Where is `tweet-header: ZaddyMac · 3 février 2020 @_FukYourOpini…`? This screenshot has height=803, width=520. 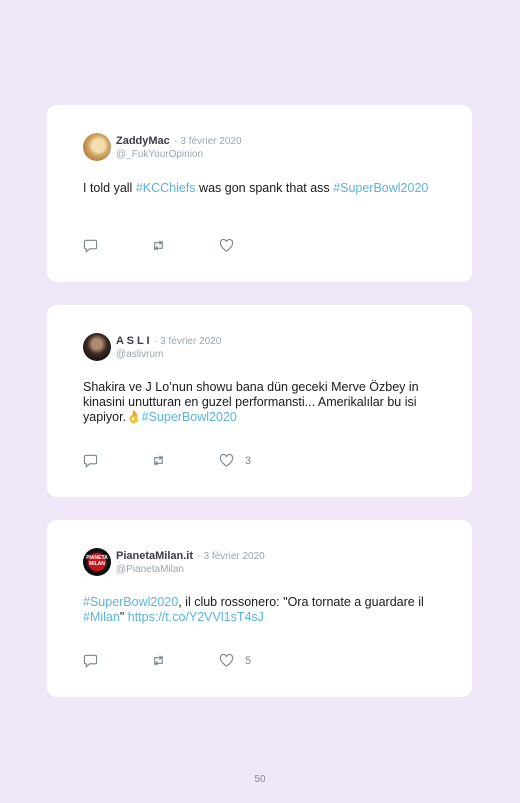 tweet-header: ZaddyMac · 3 février 2020 @_FukYourOpini… is located at coordinates (162, 147).